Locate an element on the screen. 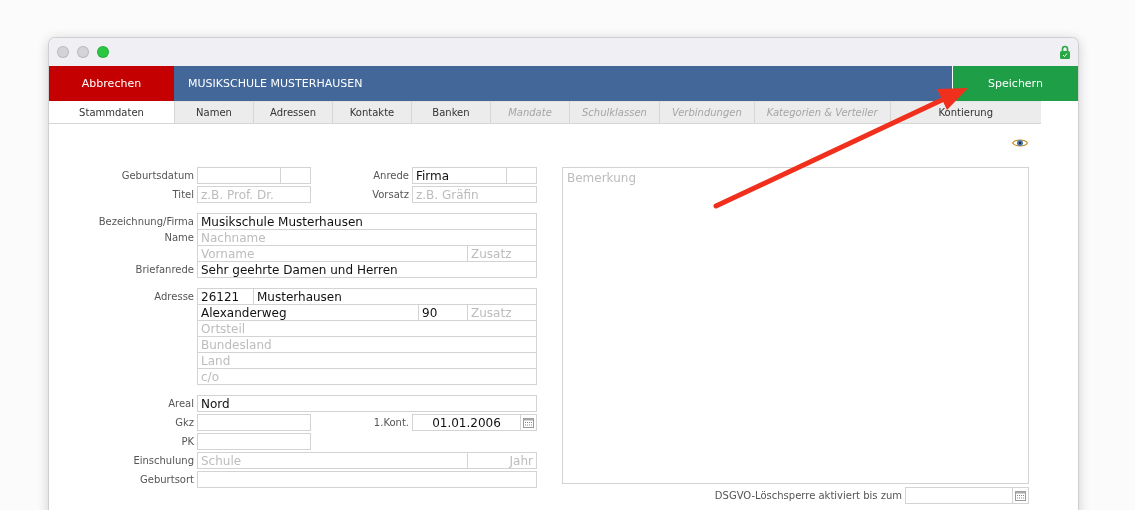  field-label: Name is located at coordinates (179, 238).